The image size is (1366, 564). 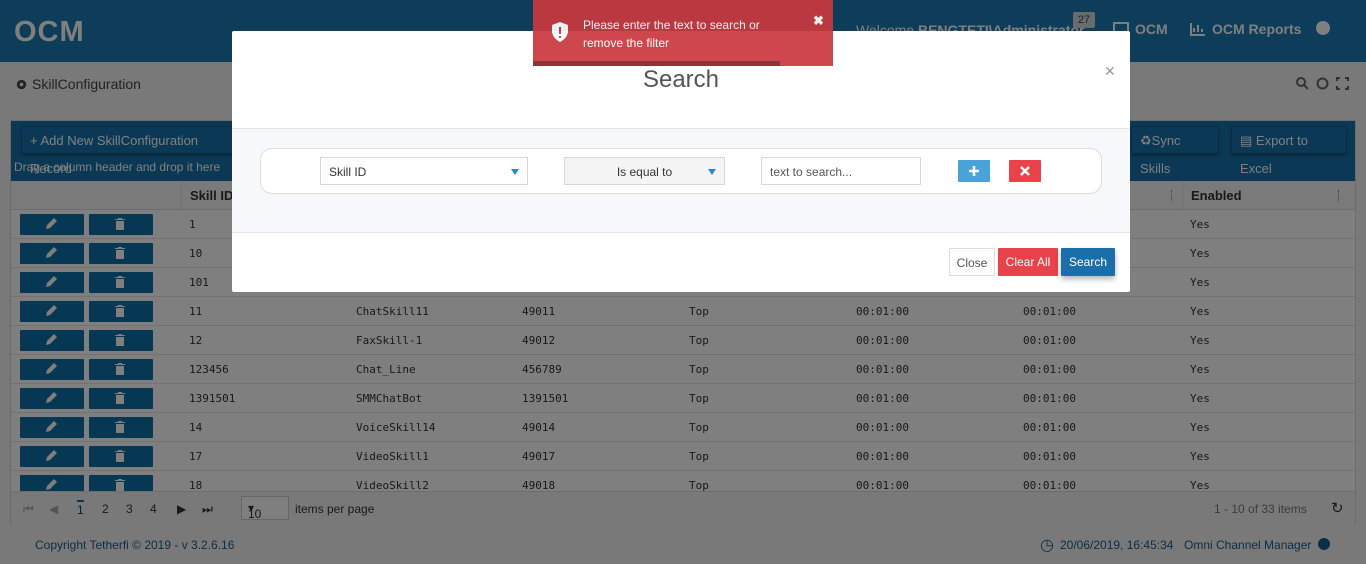 I want to click on close-icon, so click(x=1025, y=171).